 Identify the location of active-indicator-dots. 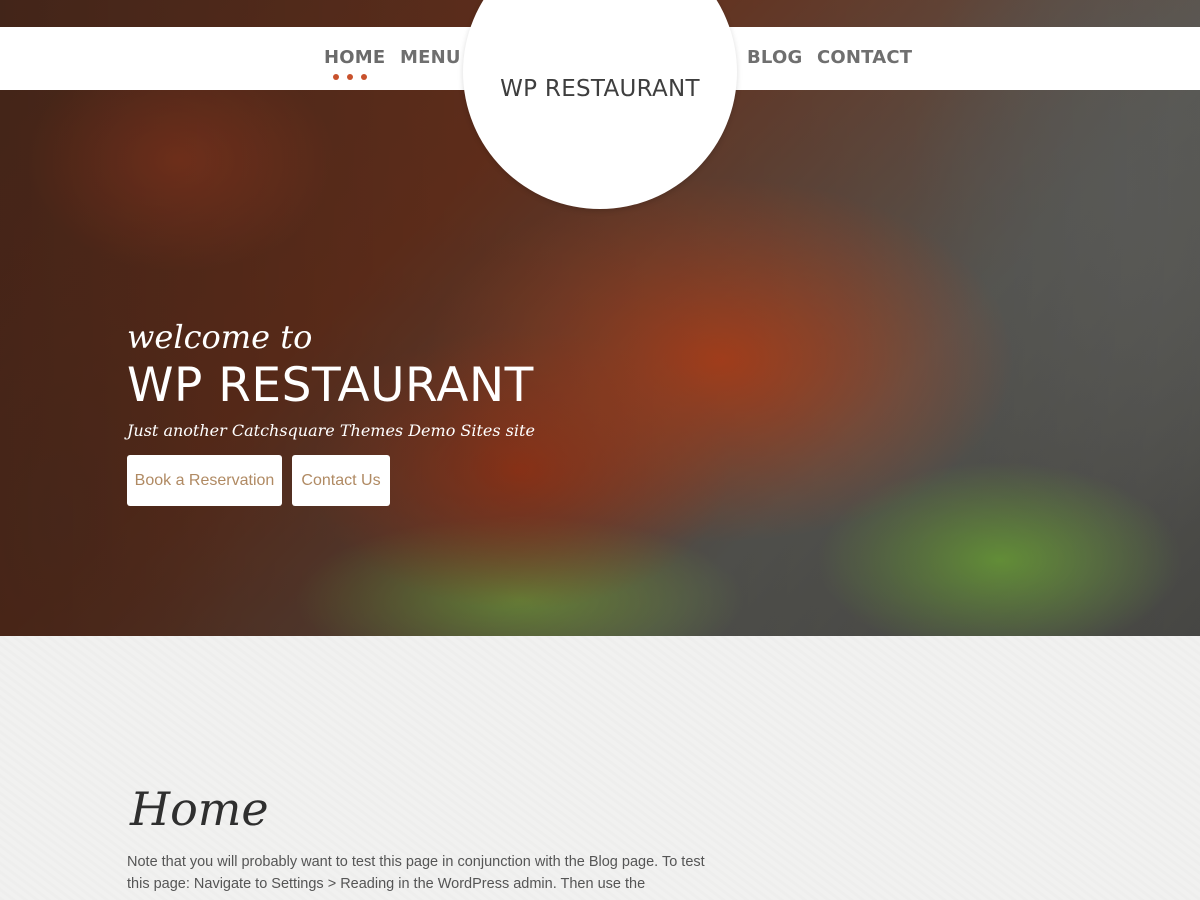
(351, 77).